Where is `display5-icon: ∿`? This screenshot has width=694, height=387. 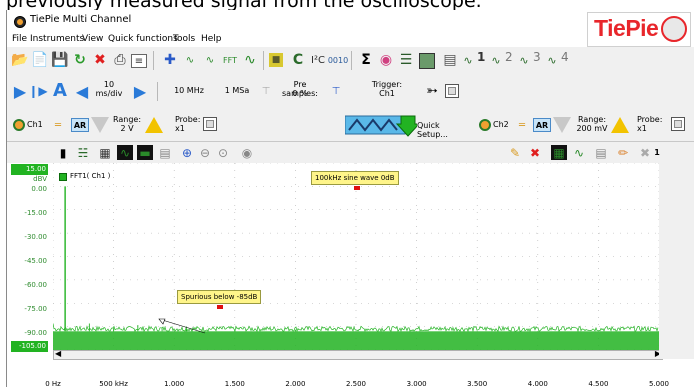 display5-icon: ∿ is located at coordinates (552, 60).